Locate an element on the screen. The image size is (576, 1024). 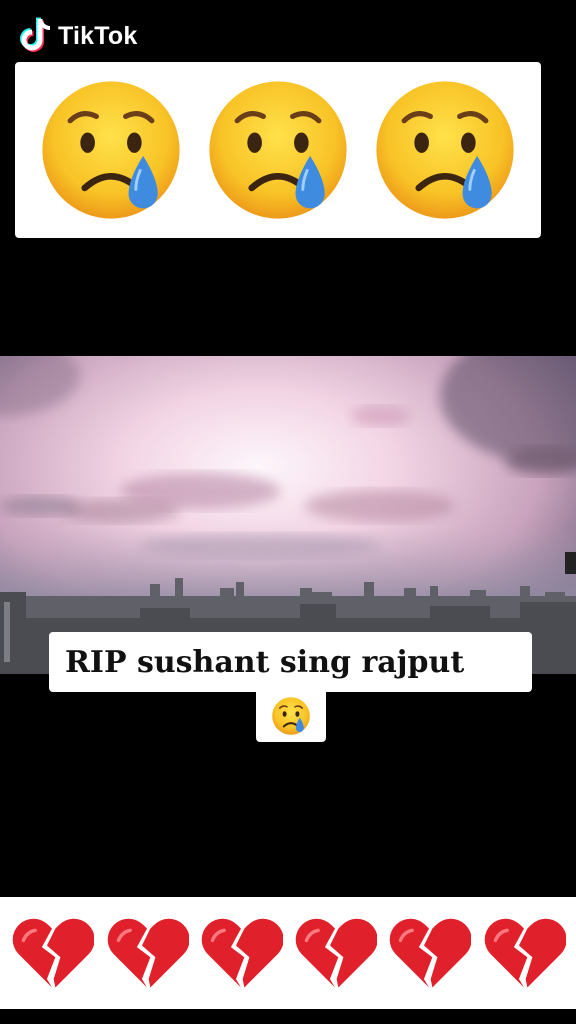
caption-box: RIP sushant sing rajput is located at coordinates (290, 662).